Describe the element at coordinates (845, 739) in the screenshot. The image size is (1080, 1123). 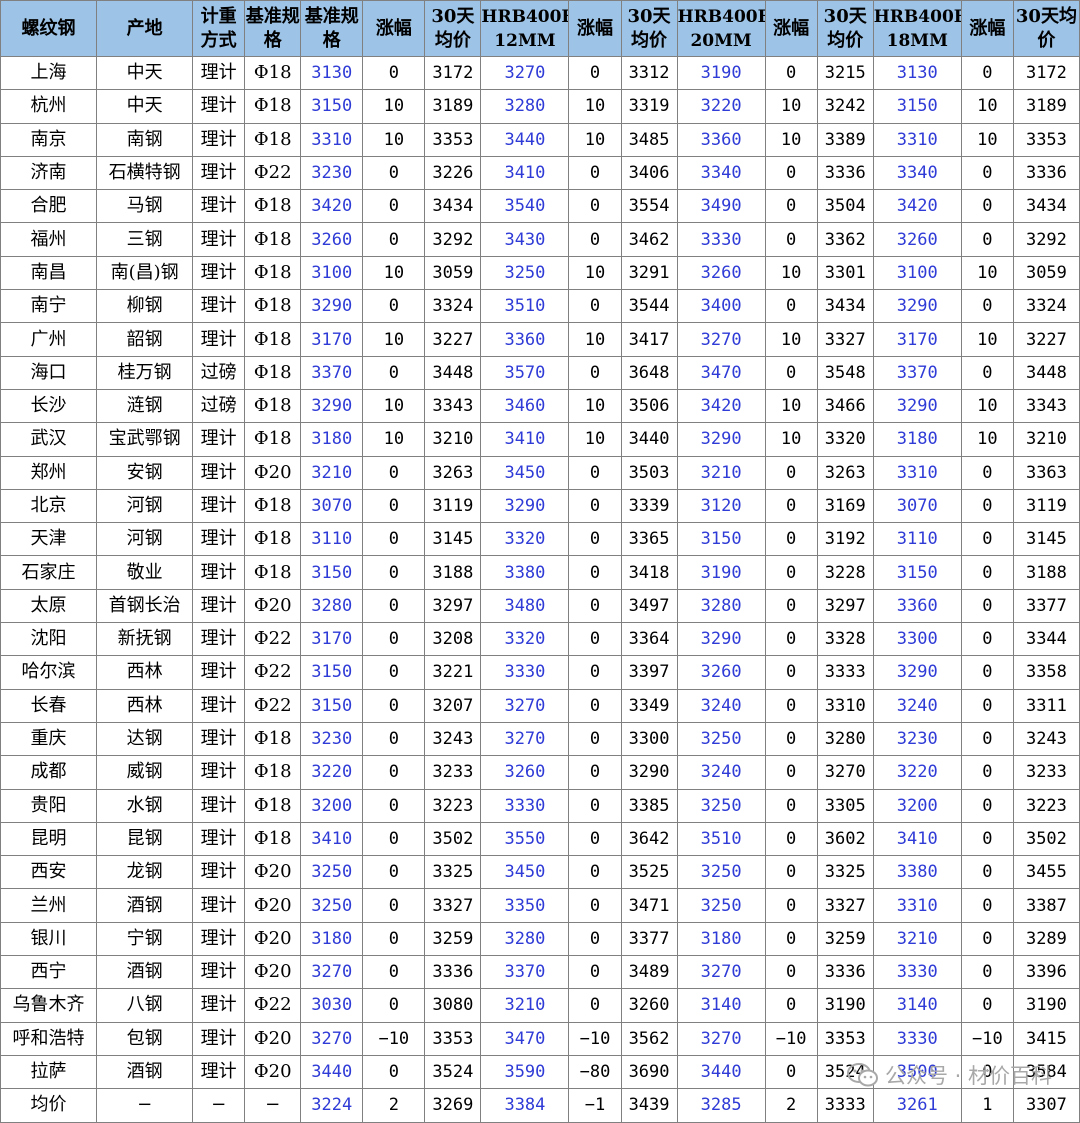
I see `cell-avg-30day-20mm: 3280` at that location.